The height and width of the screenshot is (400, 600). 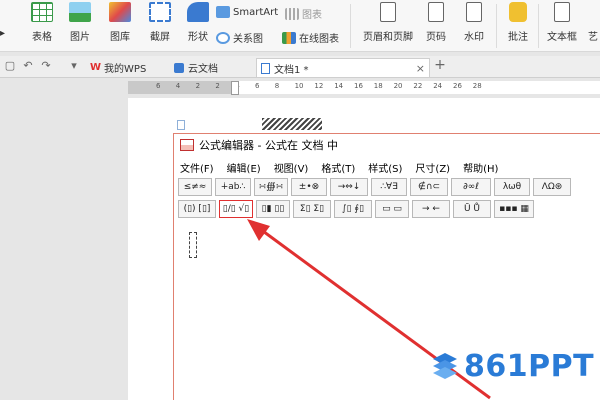 What do you see at coordinates (312, 209) in the screenshot?
I see `summation-templates: Σ▯ Σ▯` at bounding box center [312, 209].